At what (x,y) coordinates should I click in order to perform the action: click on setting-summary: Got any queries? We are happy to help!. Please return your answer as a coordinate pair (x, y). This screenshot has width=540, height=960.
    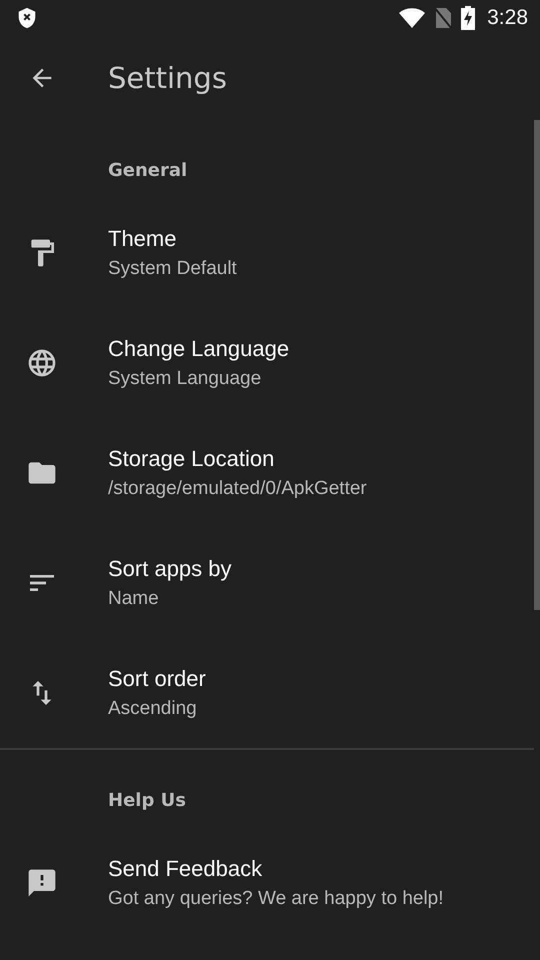
    Looking at the image, I should click on (276, 899).